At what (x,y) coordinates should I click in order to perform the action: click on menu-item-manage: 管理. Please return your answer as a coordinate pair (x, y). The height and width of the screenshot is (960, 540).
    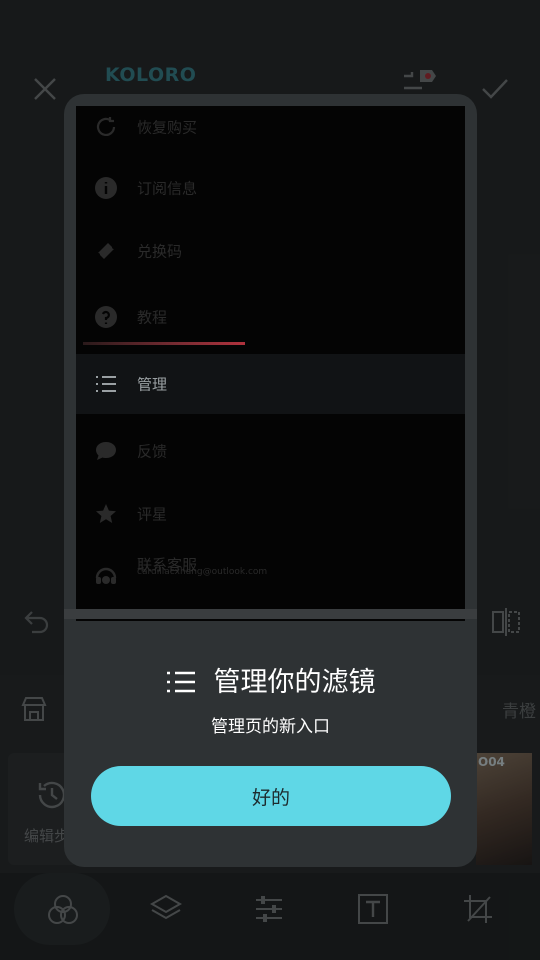
    Looking at the image, I should click on (270, 384).